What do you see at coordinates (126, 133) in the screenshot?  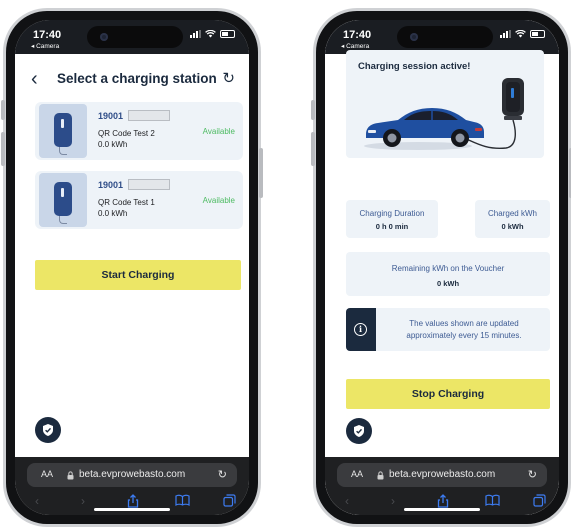 I see `station-name: QR Code Test 2` at bounding box center [126, 133].